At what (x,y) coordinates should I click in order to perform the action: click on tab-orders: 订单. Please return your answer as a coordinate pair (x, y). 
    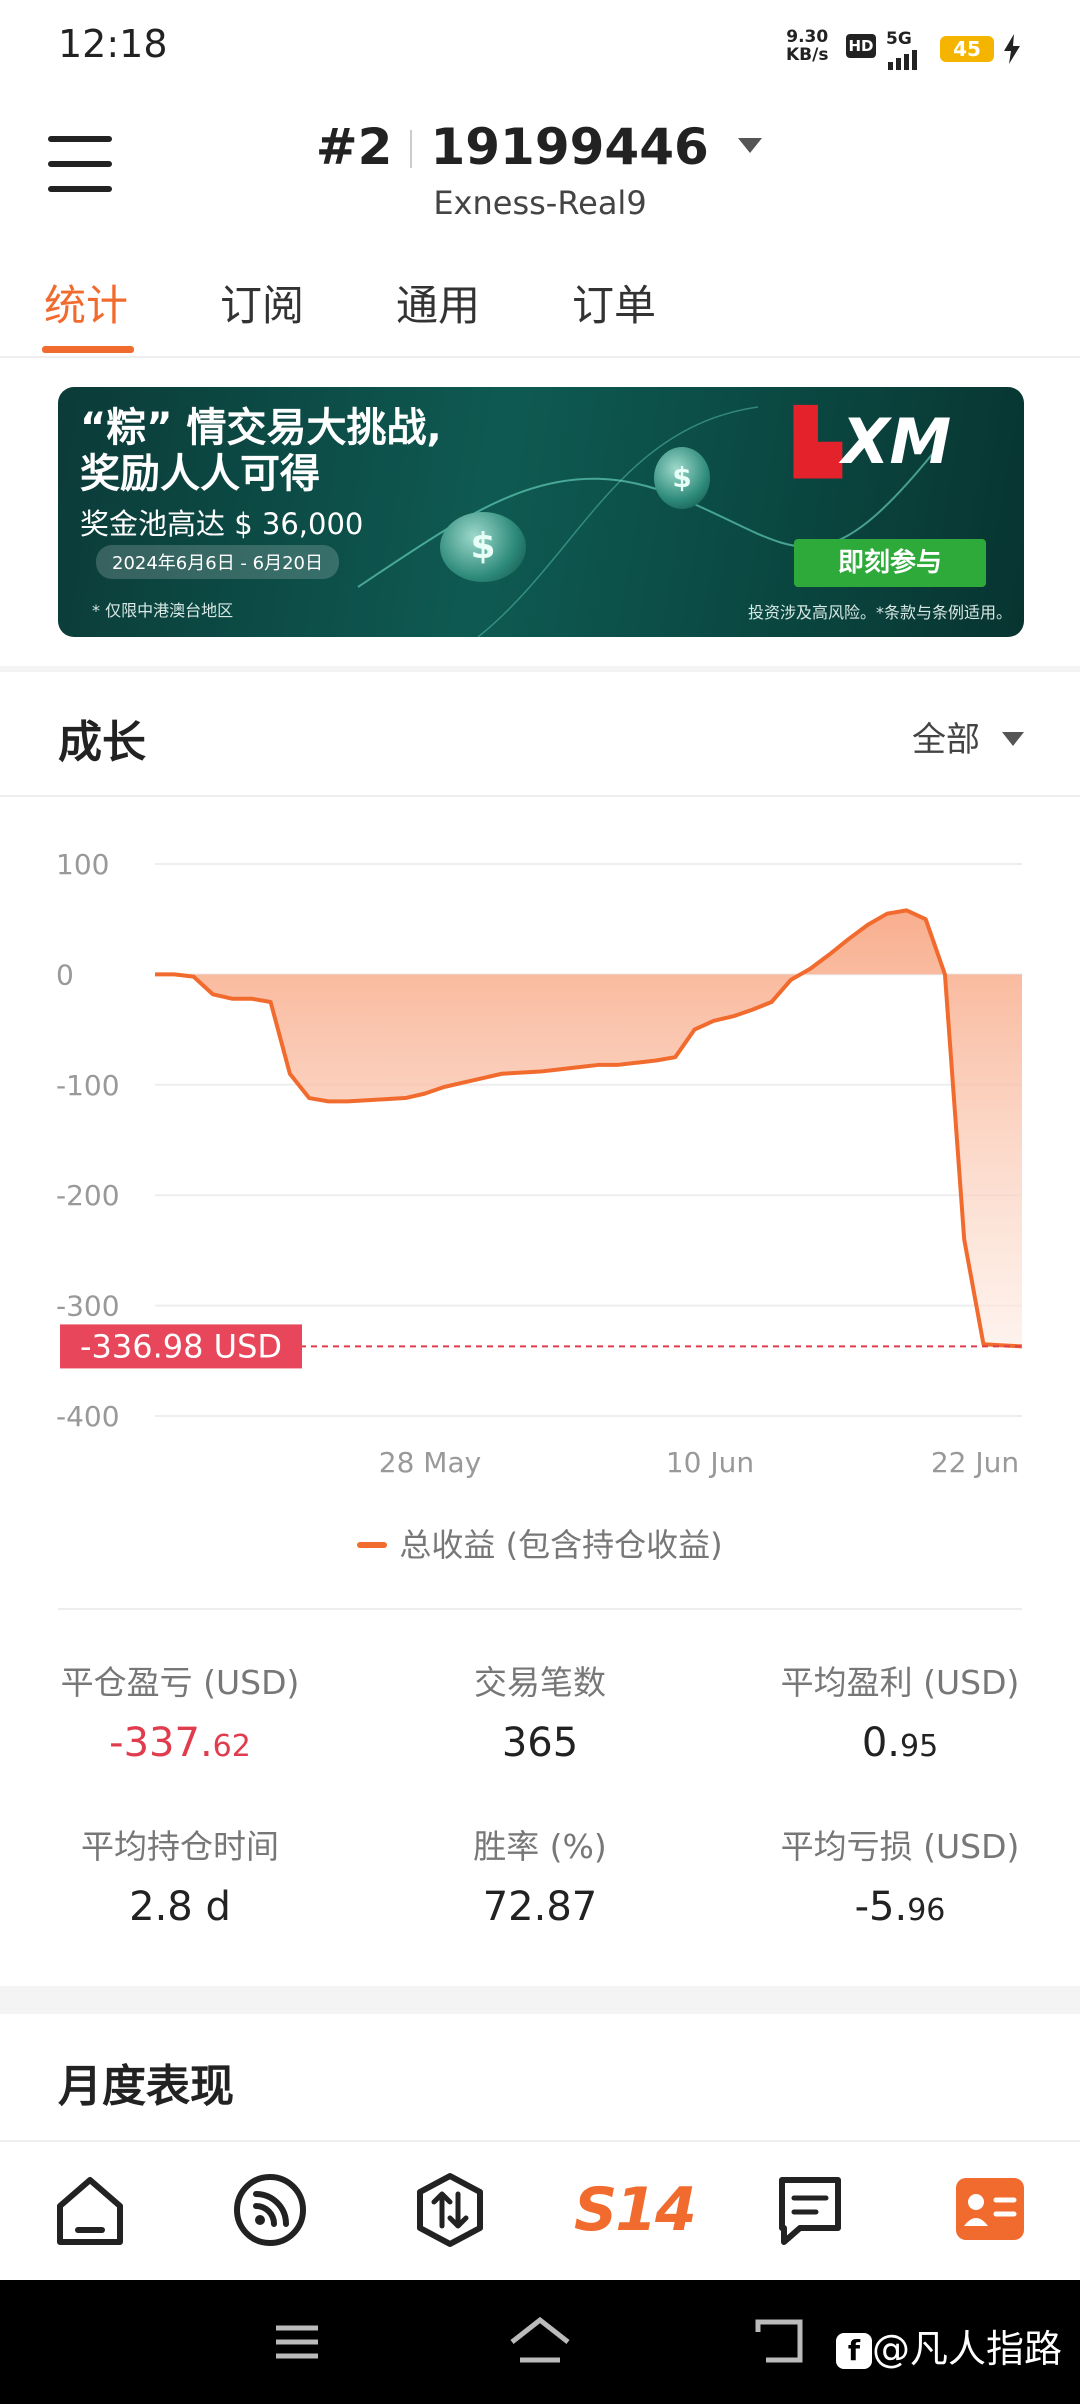
    Looking at the image, I should click on (614, 302).